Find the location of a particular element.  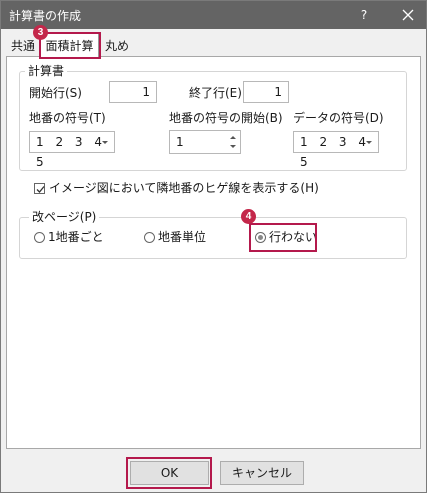

calc-group-title: 計算書 is located at coordinates (46, 71).